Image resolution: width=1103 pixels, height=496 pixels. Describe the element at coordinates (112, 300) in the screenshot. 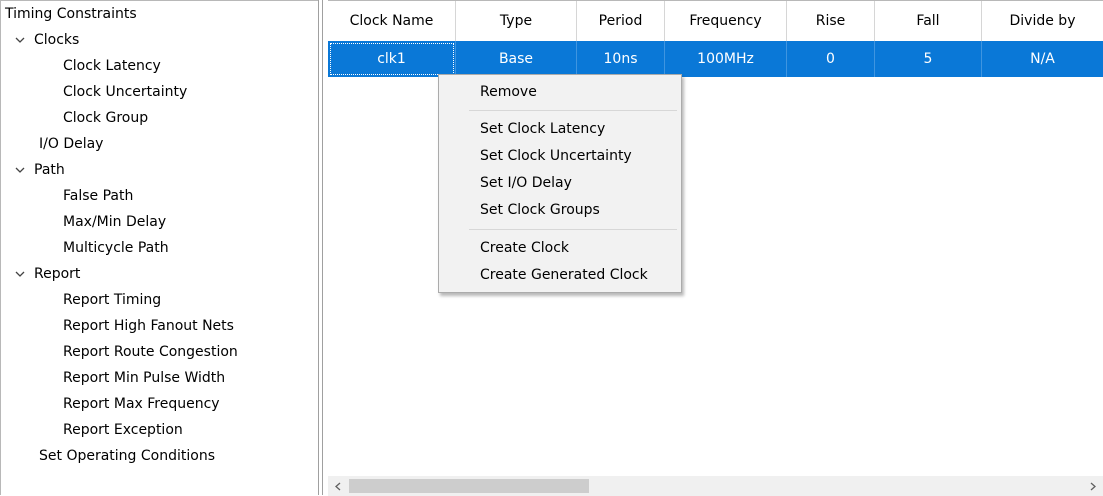

I see `tree-item-report-timing: Report Timing` at that location.